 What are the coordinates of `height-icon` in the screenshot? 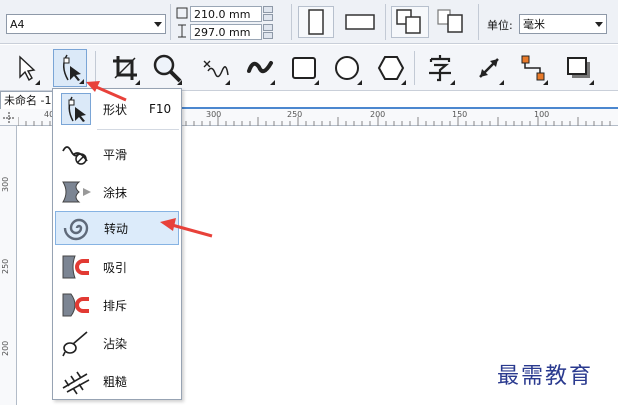 It's located at (182, 31).